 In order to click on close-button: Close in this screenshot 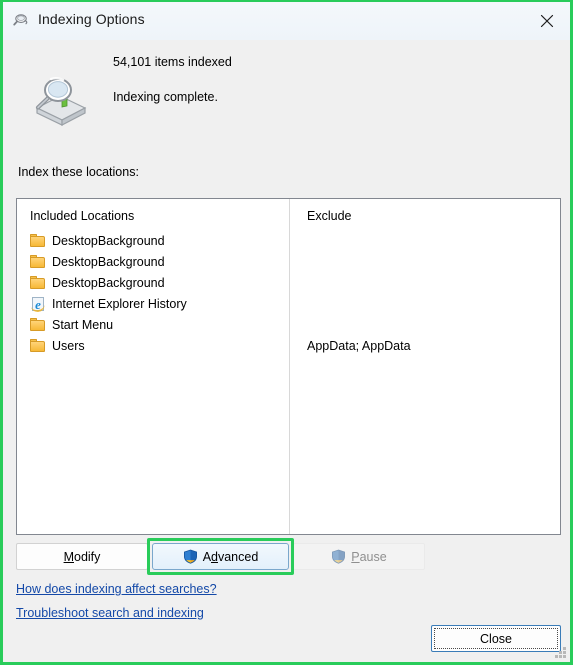, I will do `click(496, 638)`.